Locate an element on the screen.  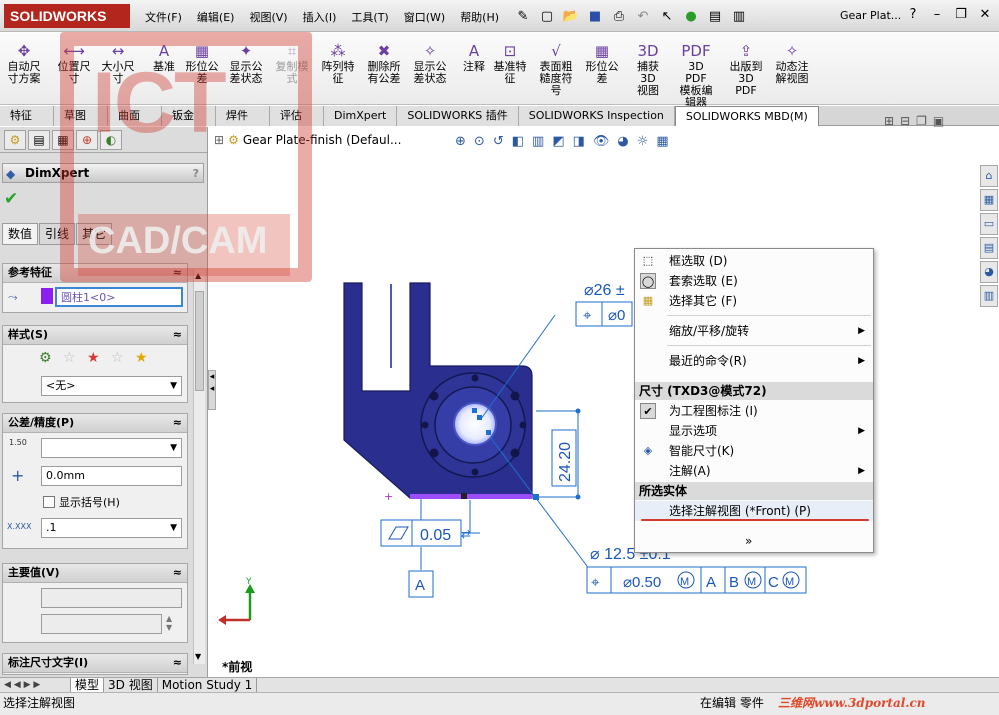
view-settings-icon: ▦ is located at coordinates (662, 141).